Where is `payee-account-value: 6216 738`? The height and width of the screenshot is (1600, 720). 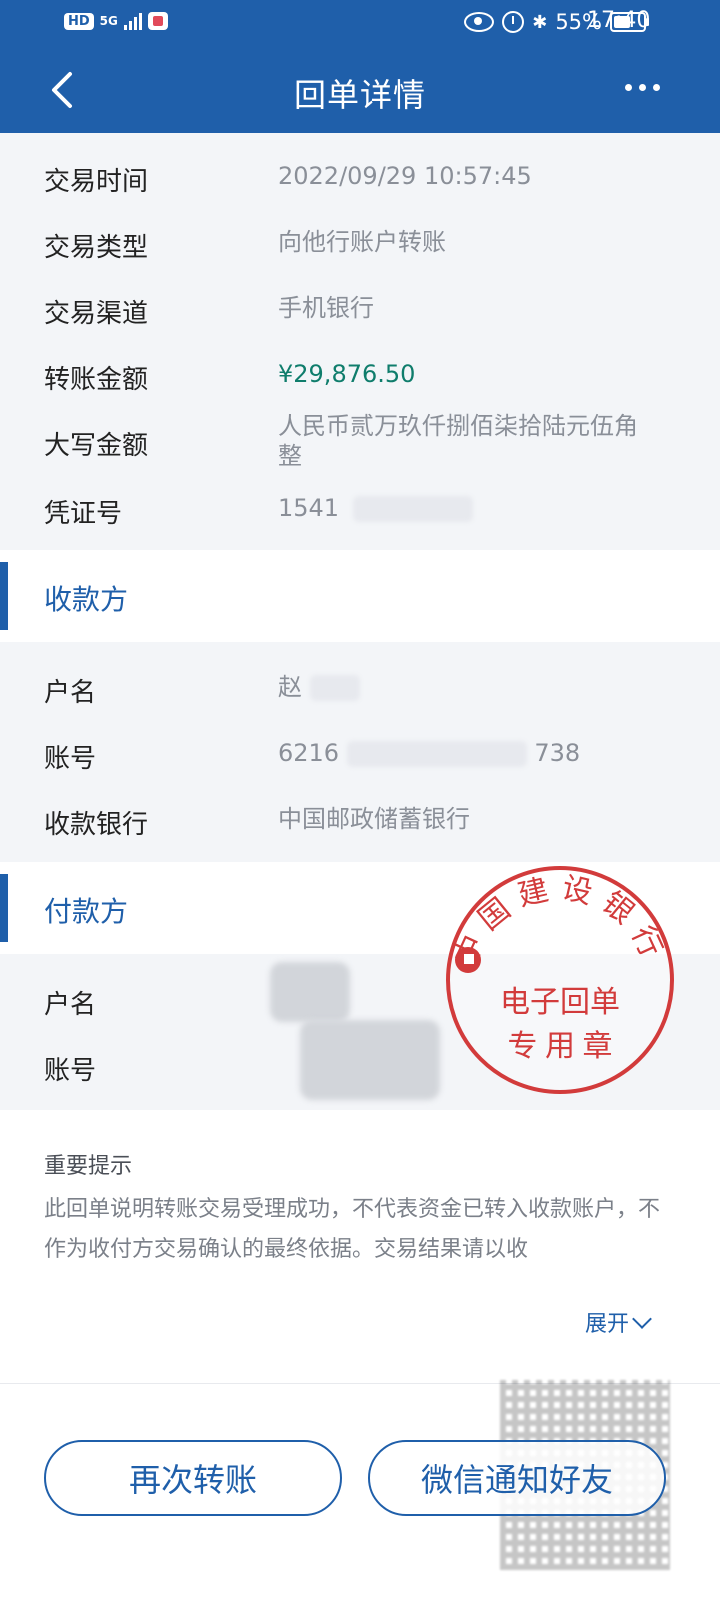 payee-account-value: 6216 738 is located at coordinates (473, 753).